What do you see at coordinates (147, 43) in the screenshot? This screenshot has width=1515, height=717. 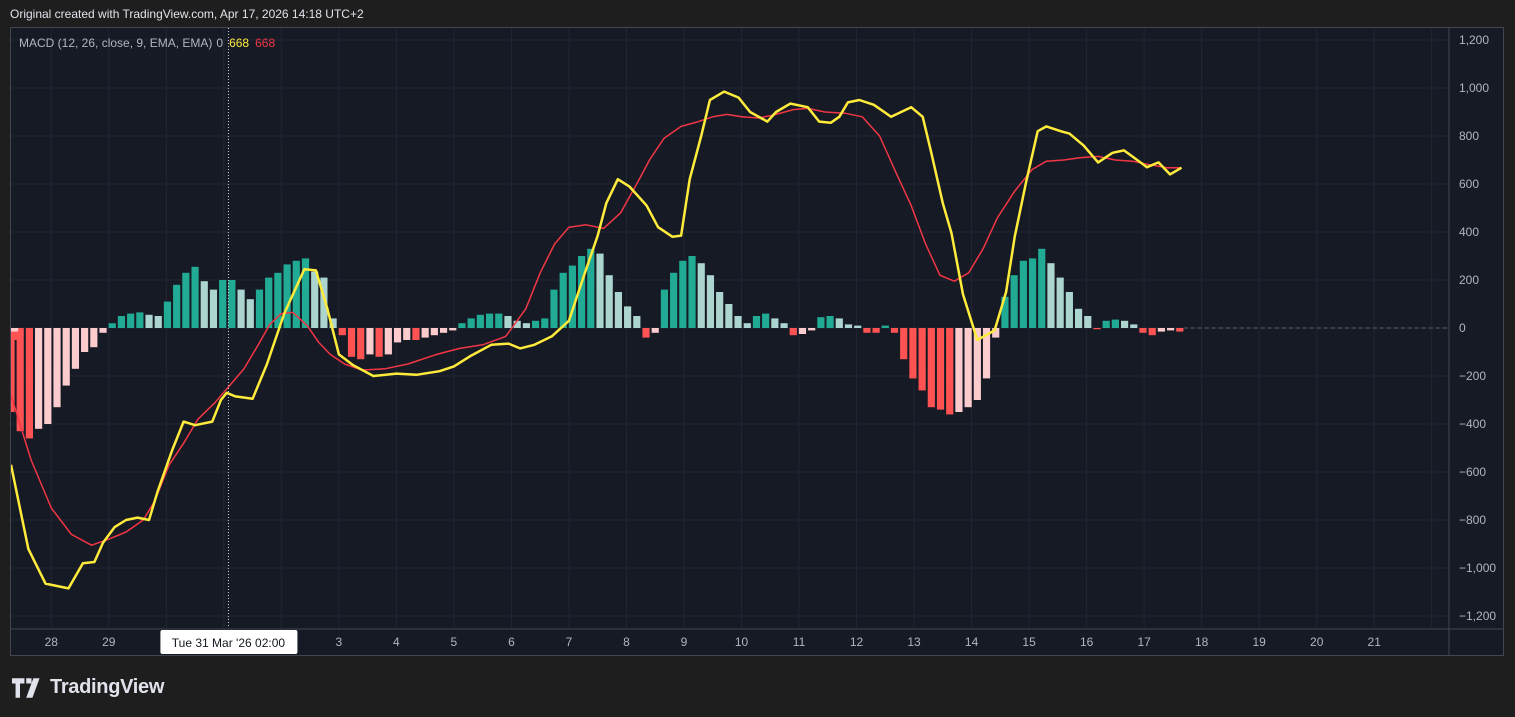 I see `indicator-legend: MACD (12, 26, close, 9, EMA, EMA) 0 668 668` at bounding box center [147, 43].